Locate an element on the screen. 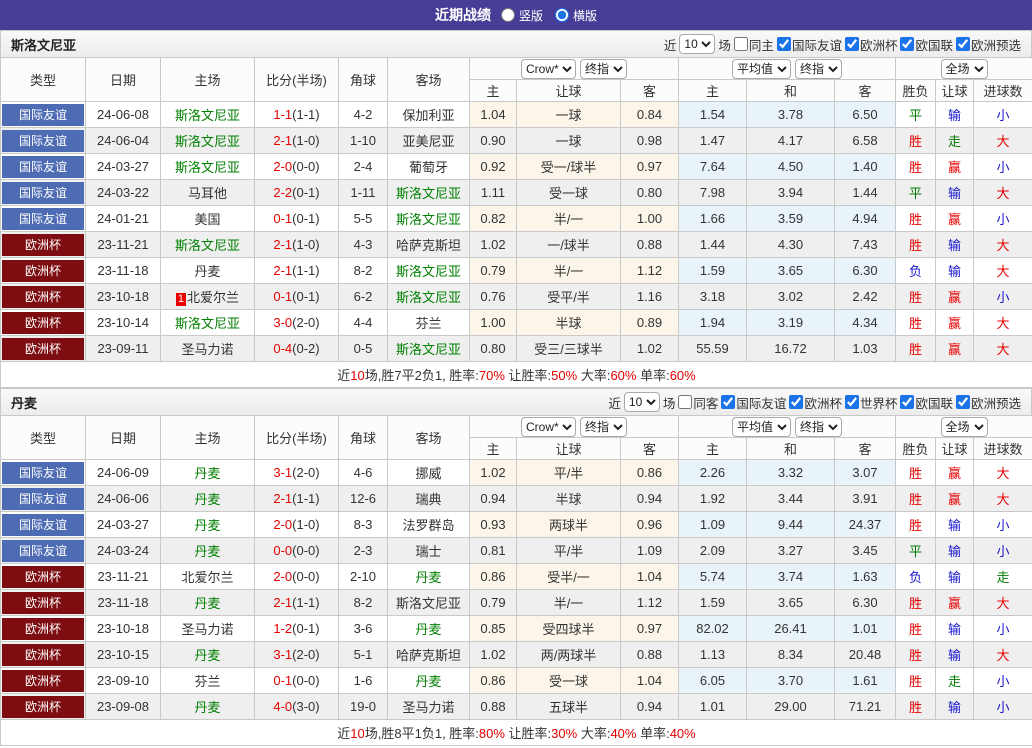 This screenshot has height=748, width=1032. league-filter-label: 欧洲杯 is located at coordinates (878, 45).